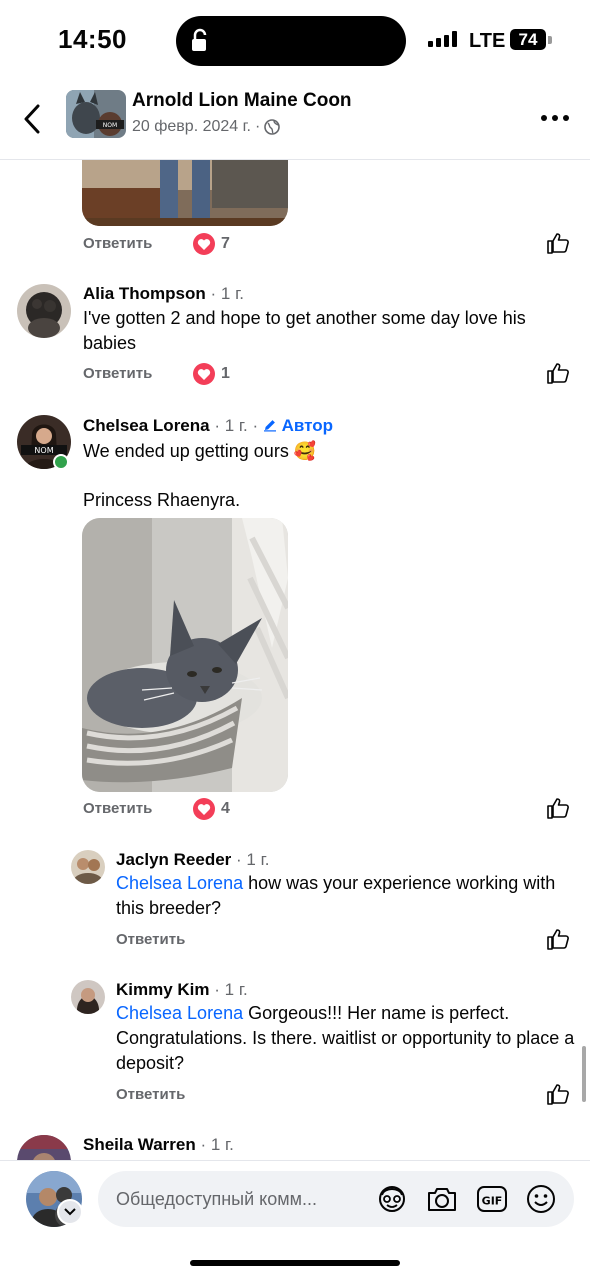 The image size is (590, 1280). I want to click on battery-tip, so click(550, 40).